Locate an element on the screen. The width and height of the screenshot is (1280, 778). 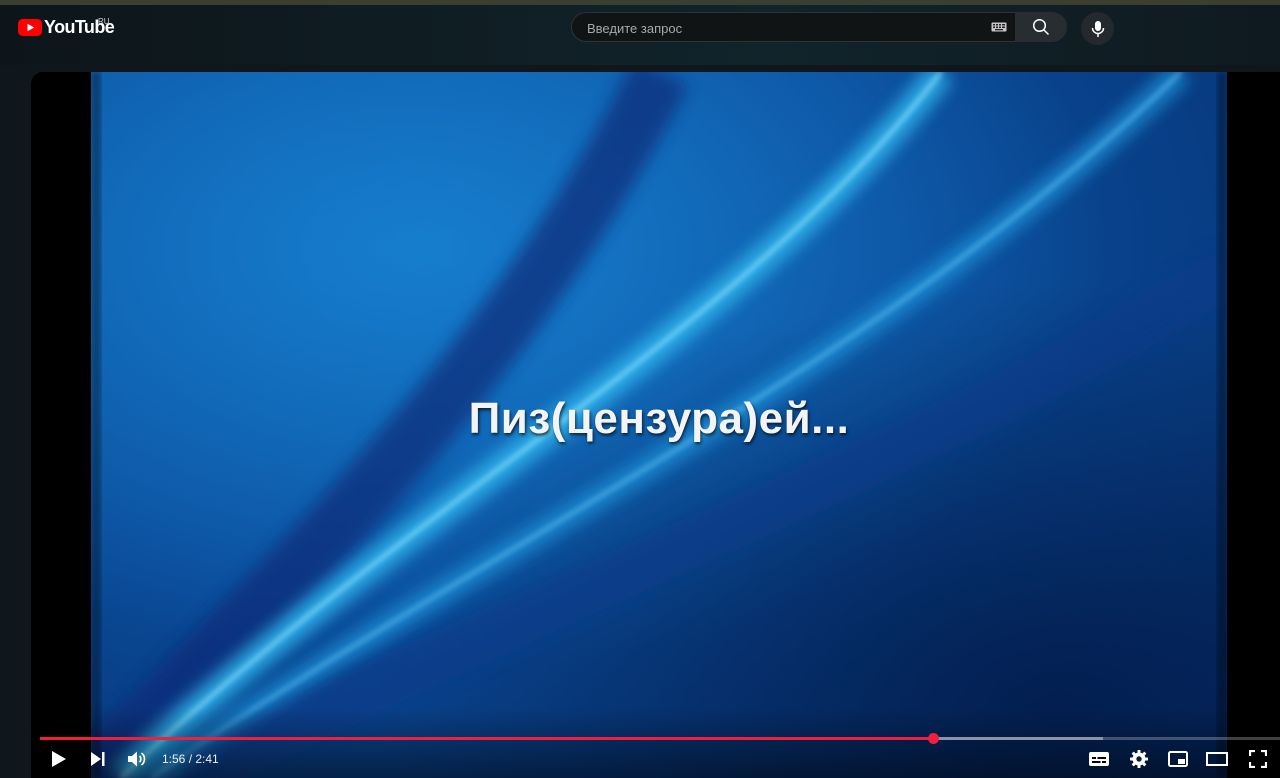
play-button is located at coordinates (59, 759).